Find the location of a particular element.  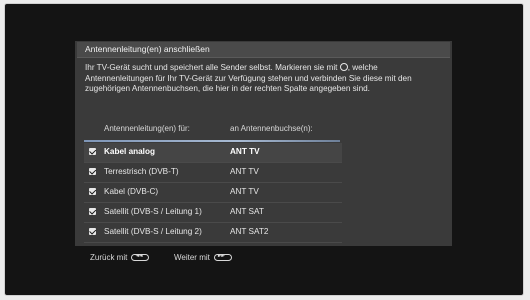

list-item: Kabel (DVB-C) ANT TV is located at coordinates (213, 193).